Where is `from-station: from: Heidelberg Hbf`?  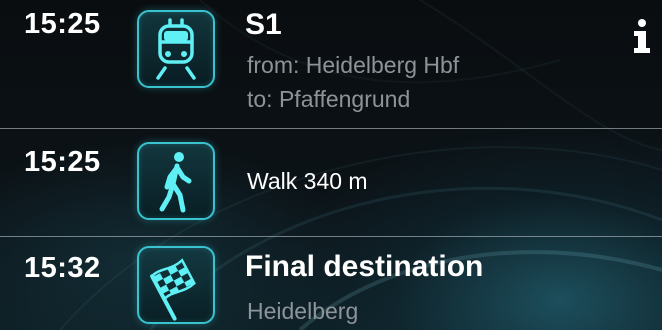
from-station: from: Heidelberg Hbf is located at coordinates (353, 65).